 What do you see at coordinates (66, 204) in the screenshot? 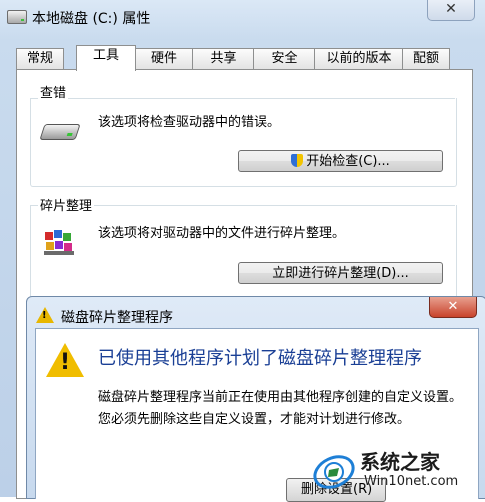
I see `defrag-title: 碎片整理` at bounding box center [66, 204].